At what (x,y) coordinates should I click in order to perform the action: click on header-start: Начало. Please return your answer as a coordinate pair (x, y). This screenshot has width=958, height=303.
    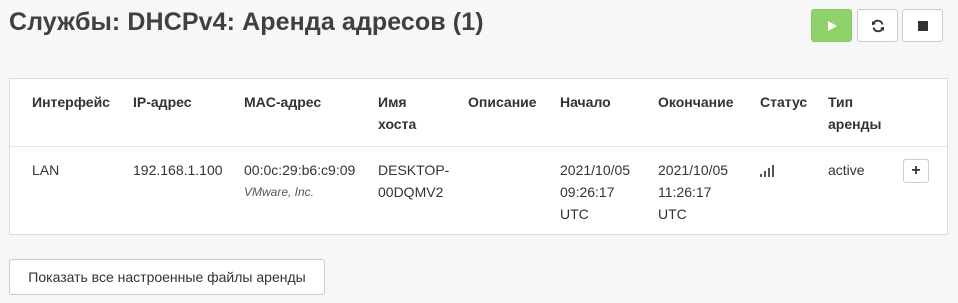
    Looking at the image, I should click on (585, 102).